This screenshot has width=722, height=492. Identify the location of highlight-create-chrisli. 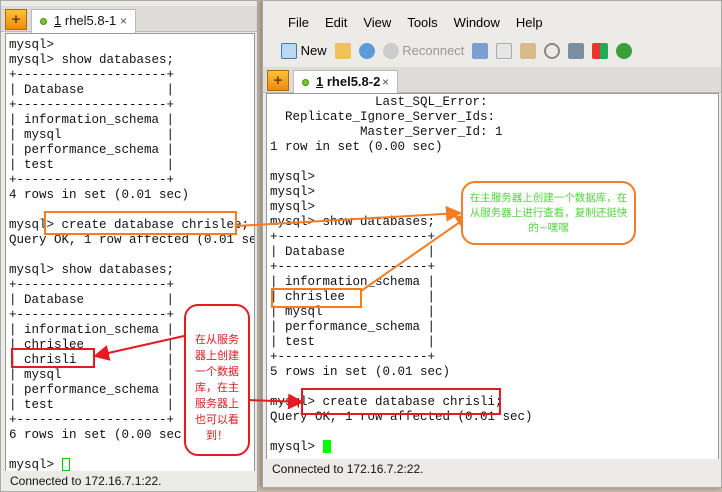
(401, 401).